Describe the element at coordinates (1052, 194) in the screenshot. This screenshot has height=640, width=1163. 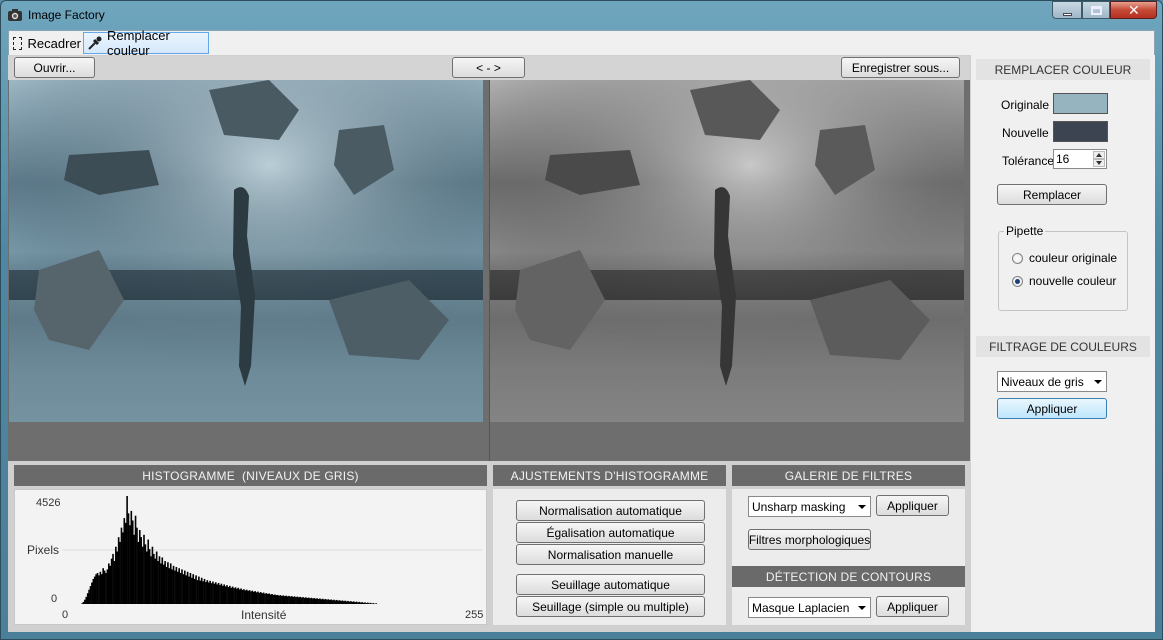
I see `replace-button: Remplacer` at that location.